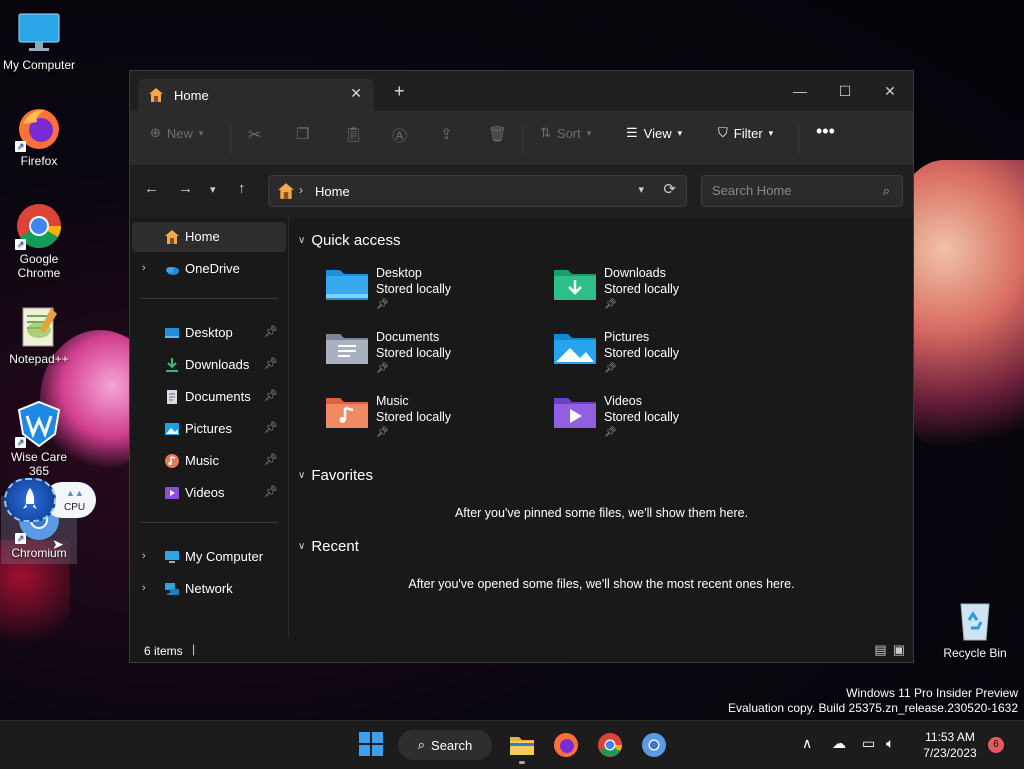 This screenshot has height=769, width=1024. What do you see at coordinates (286, 191) in the screenshot?
I see `home-icon` at bounding box center [286, 191].